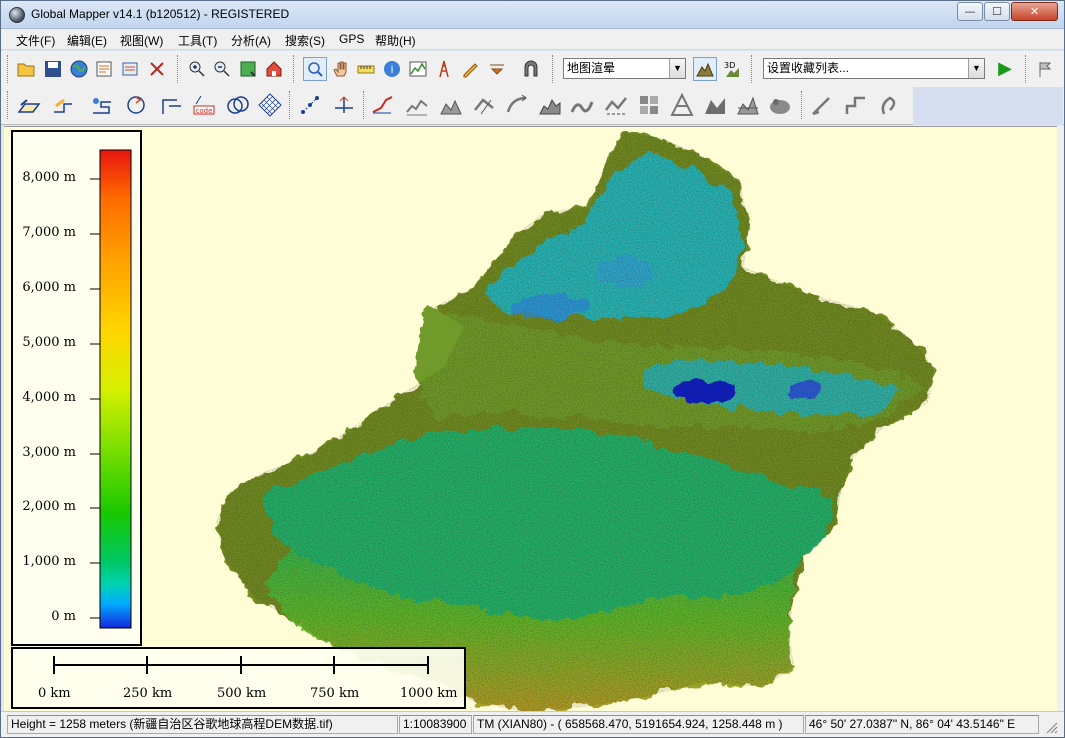 The height and width of the screenshot is (738, 1065). I want to click on scale-label-500: 500 km, so click(242, 693).